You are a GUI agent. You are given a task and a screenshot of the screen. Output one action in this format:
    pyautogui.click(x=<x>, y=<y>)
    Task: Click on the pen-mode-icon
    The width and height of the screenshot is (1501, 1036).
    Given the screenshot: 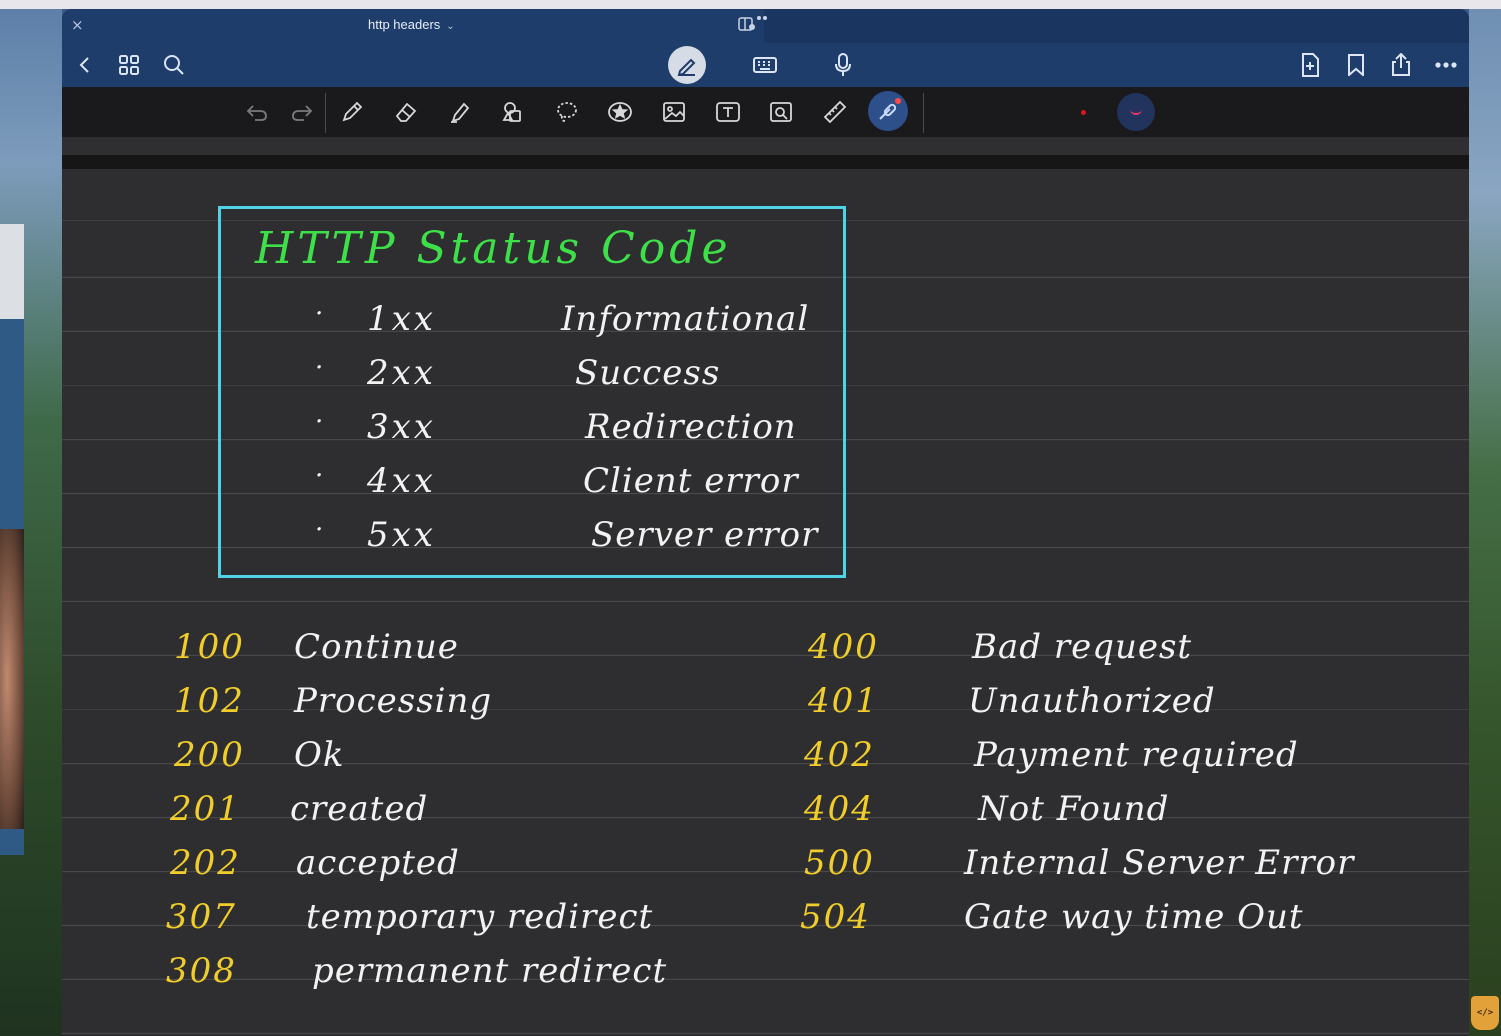 What is the action you would take?
    pyautogui.click(x=687, y=65)
    